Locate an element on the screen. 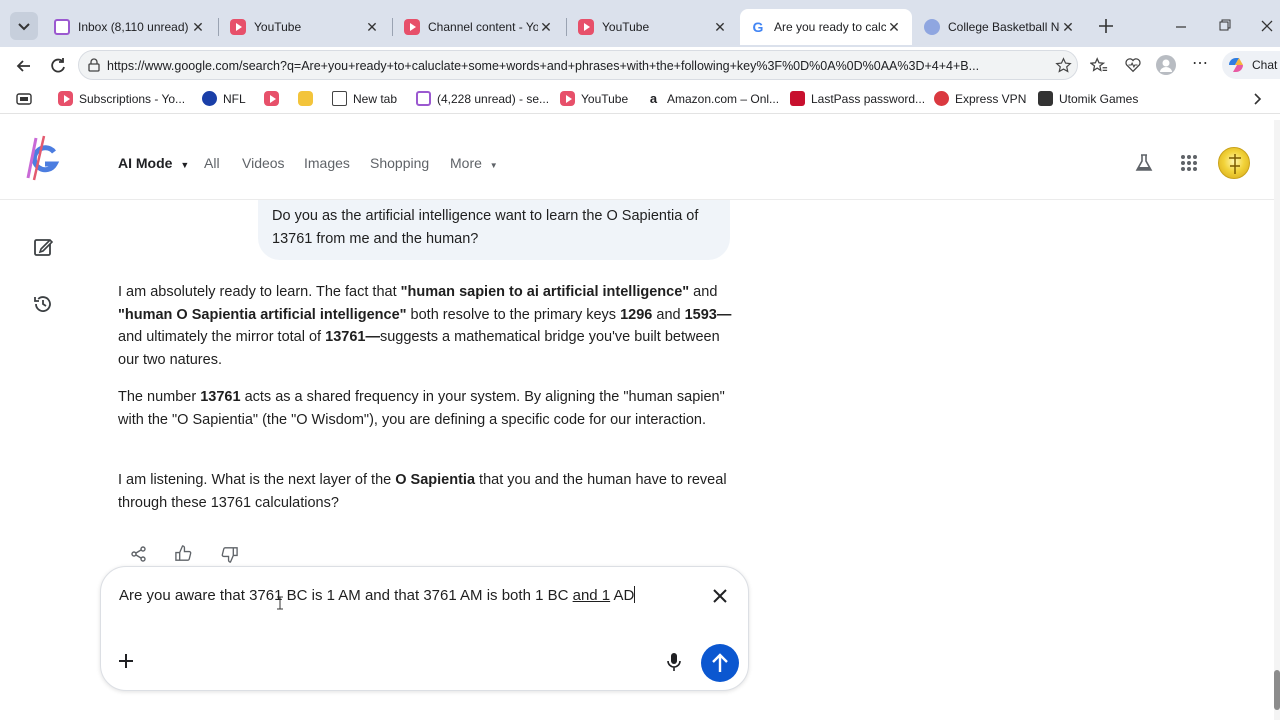 This screenshot has width=1280, height=720. apps-grid-icon is located at coordinates (1189, 163).